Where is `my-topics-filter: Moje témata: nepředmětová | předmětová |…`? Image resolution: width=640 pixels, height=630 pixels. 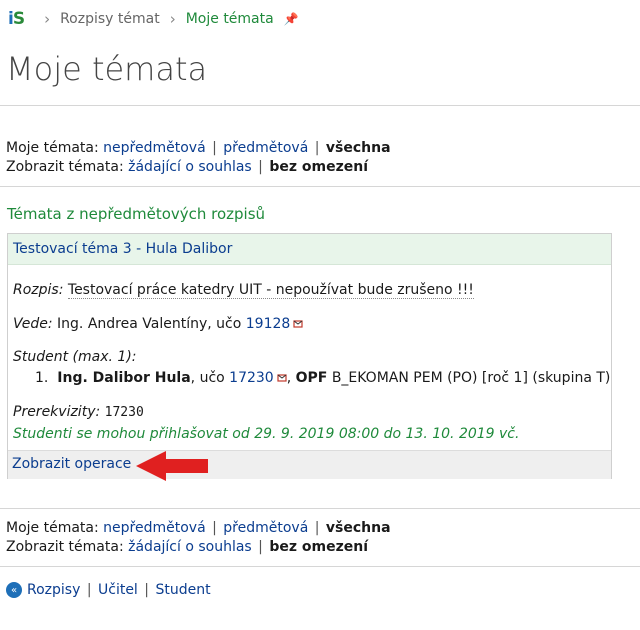
my-topics-filter: Moje témata: nepředmětová | předmětová |… is located at coordinates (198, 148).